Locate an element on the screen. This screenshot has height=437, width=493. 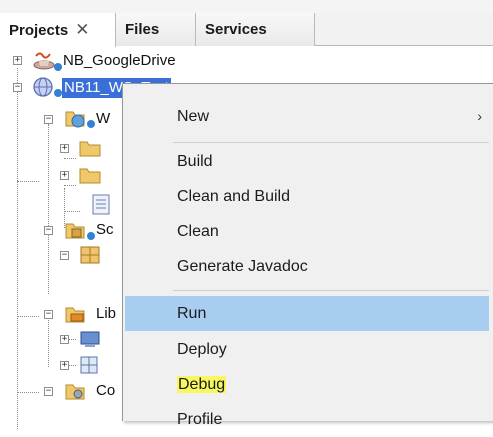
menu-item-build: Build is located at coordinates (307, 161).